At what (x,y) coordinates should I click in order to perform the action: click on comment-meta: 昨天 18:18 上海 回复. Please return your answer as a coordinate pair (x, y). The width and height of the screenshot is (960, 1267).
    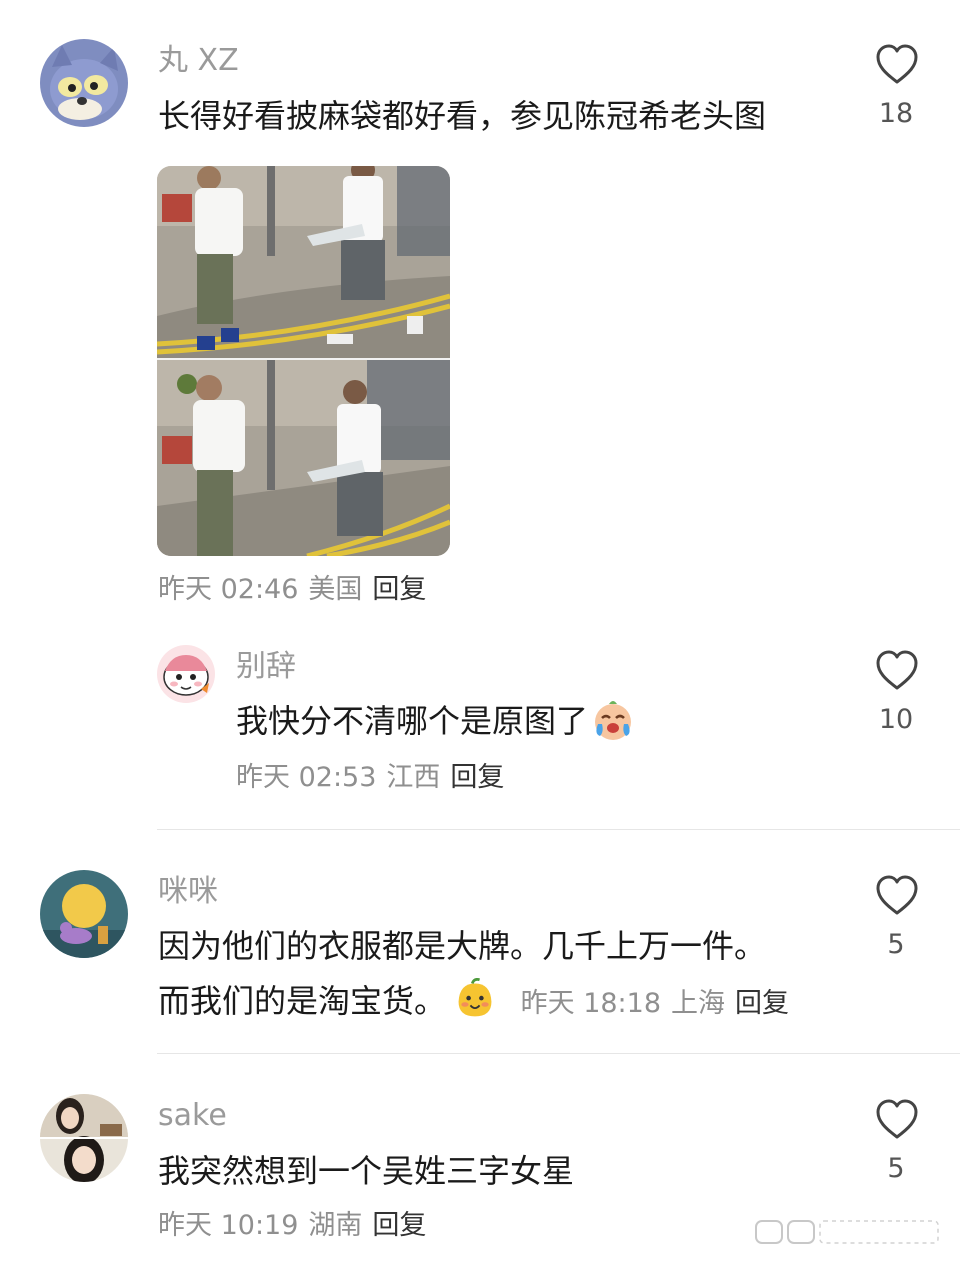
    Looking at the image, I should click on (650, 1003).